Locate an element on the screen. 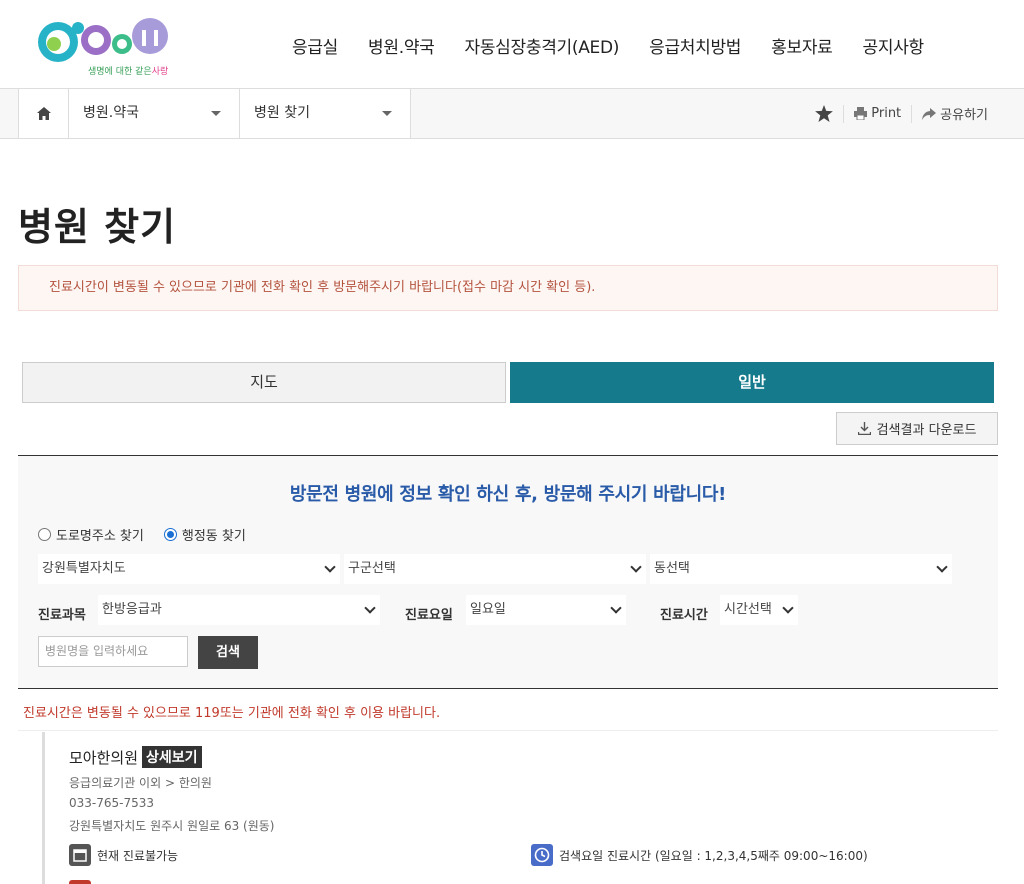 This screenshot has width=1024, height=884. radio-admin-label: 행정동 찾기 is located at coordinates (214, 534).